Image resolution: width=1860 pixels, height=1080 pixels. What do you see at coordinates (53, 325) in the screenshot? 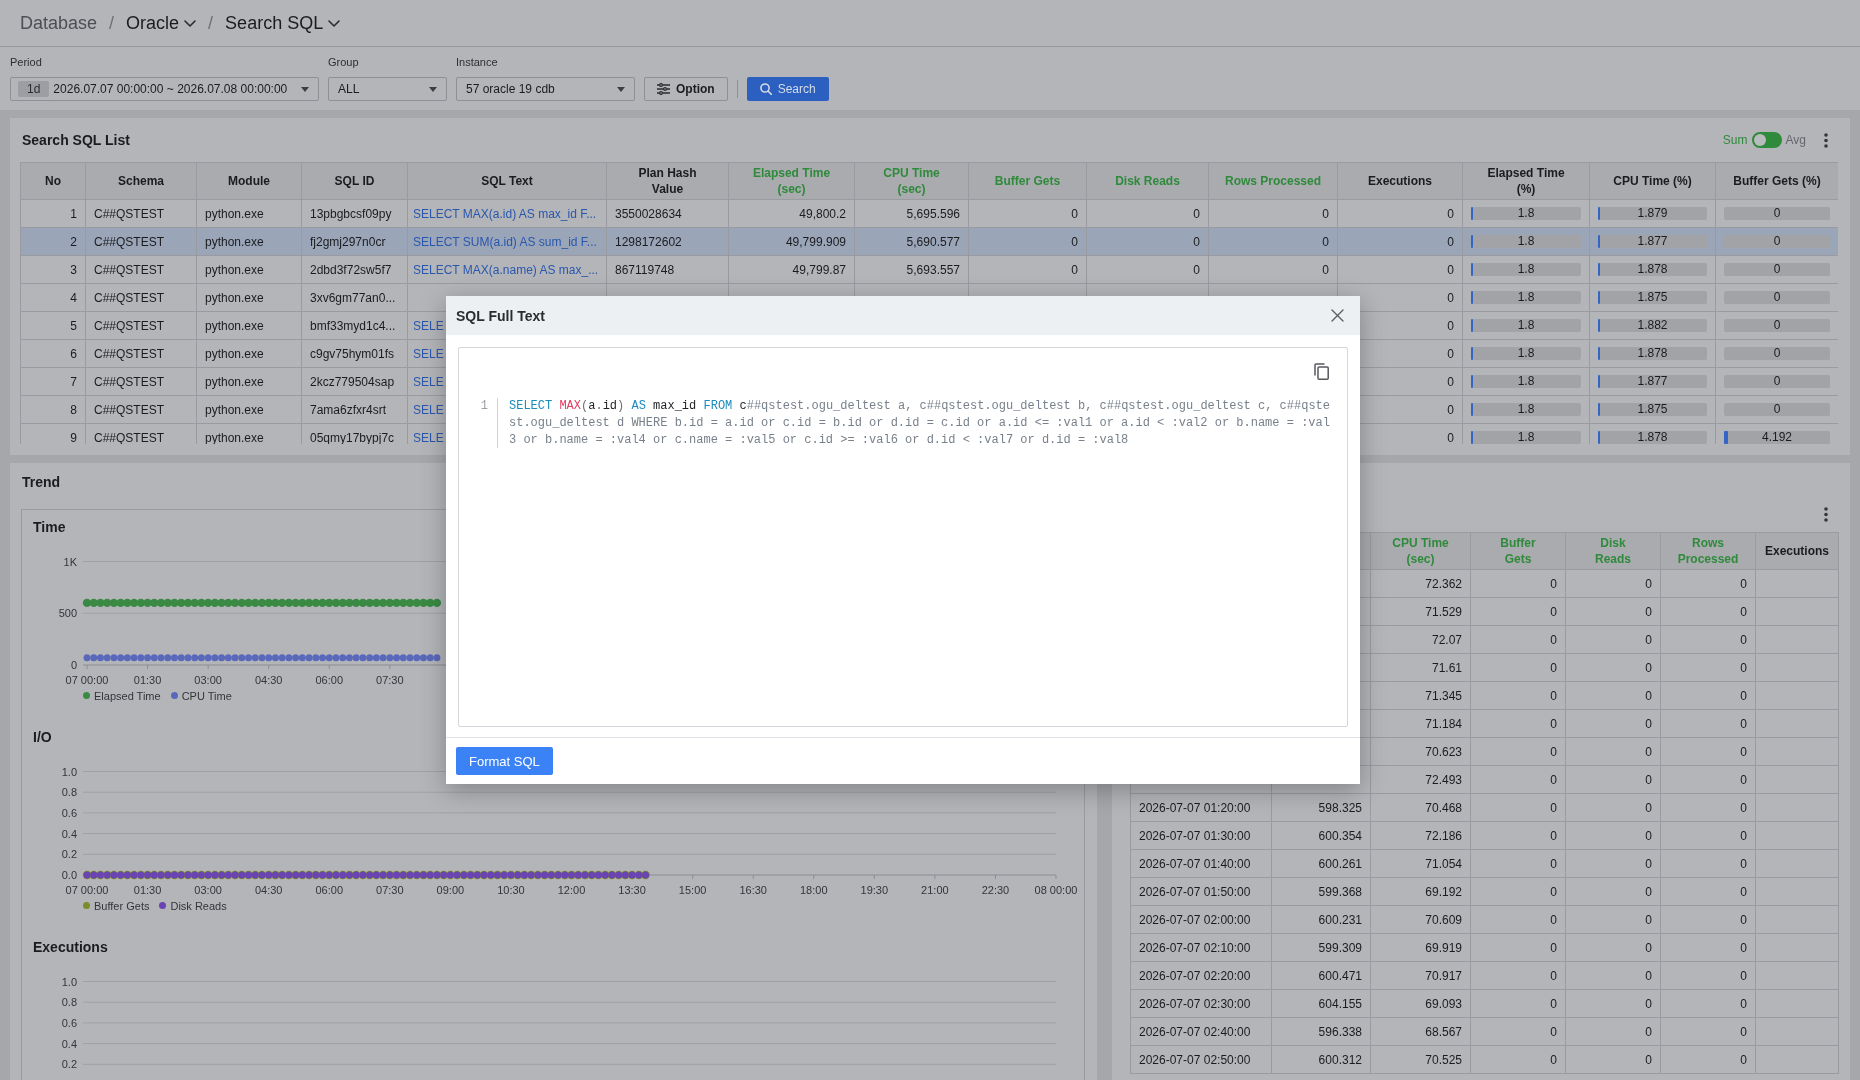
I see `table-cell: 5` at bounding box center [53, 325].